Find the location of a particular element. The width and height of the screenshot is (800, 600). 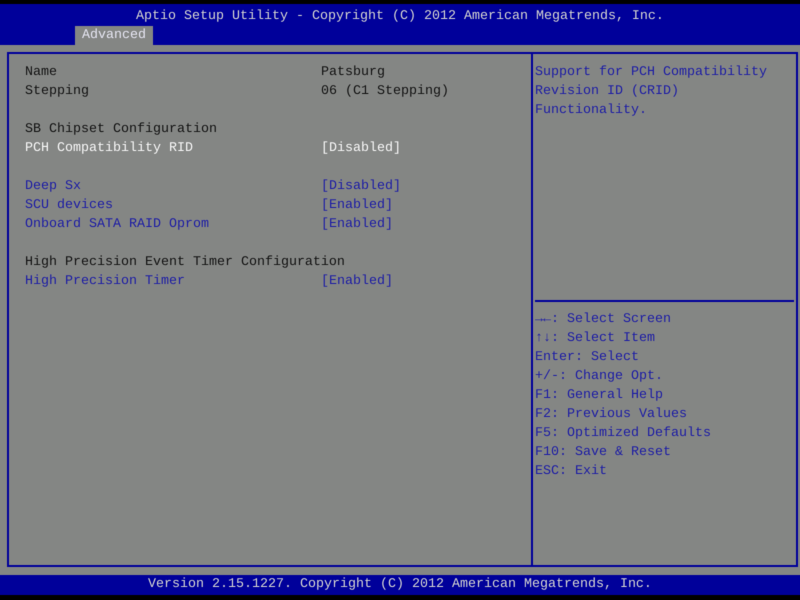

info-label: Name is located at coordinates (41, 72).